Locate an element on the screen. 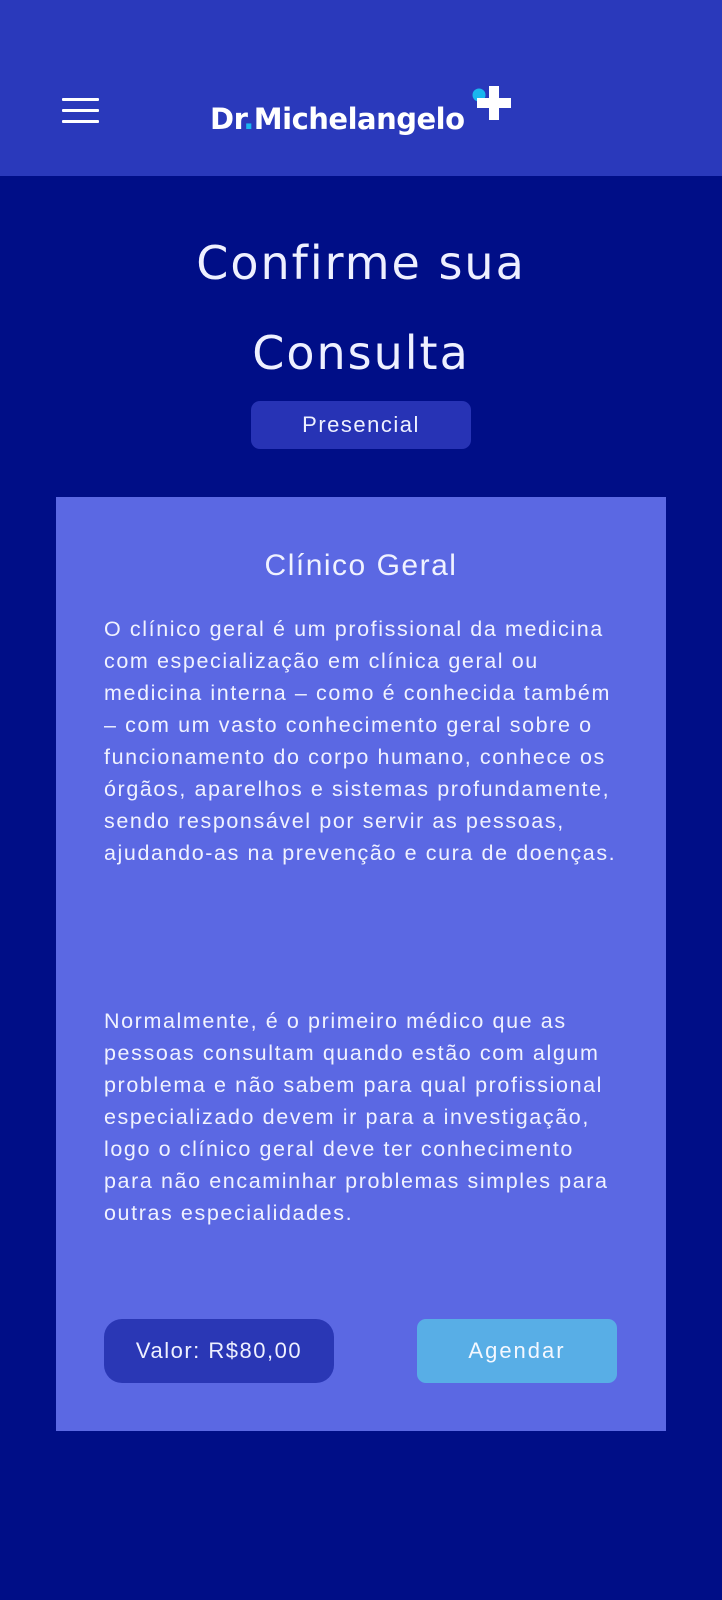 The height and width of the screenshot is (1600, 722). page-title-line2: Consulta is located at coordinates (361, 353).